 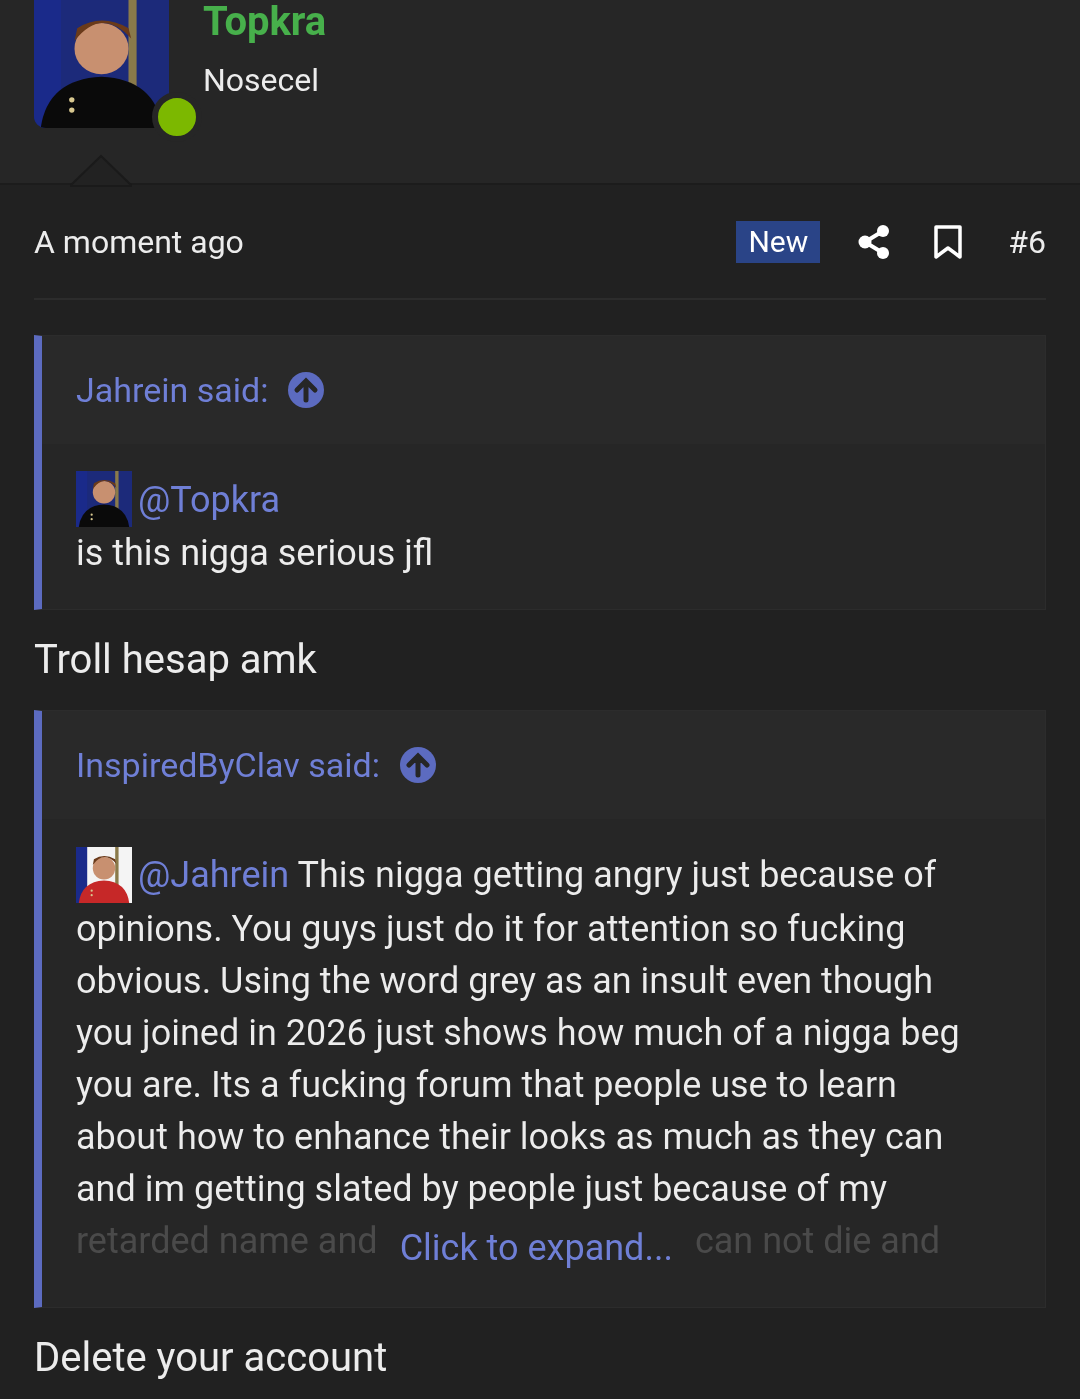 What do you see at coordinates (176, 660) in the screenshot?
I see `post-text: Troll hesap amk` at bounding box center [176, 660].